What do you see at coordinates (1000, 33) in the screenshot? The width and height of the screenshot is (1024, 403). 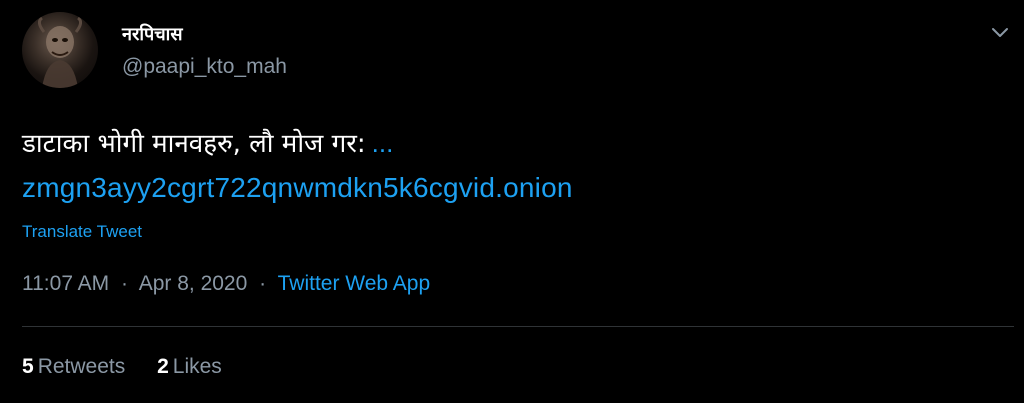 I see `chevron-down-icon` at bounding box center [1000, 33].